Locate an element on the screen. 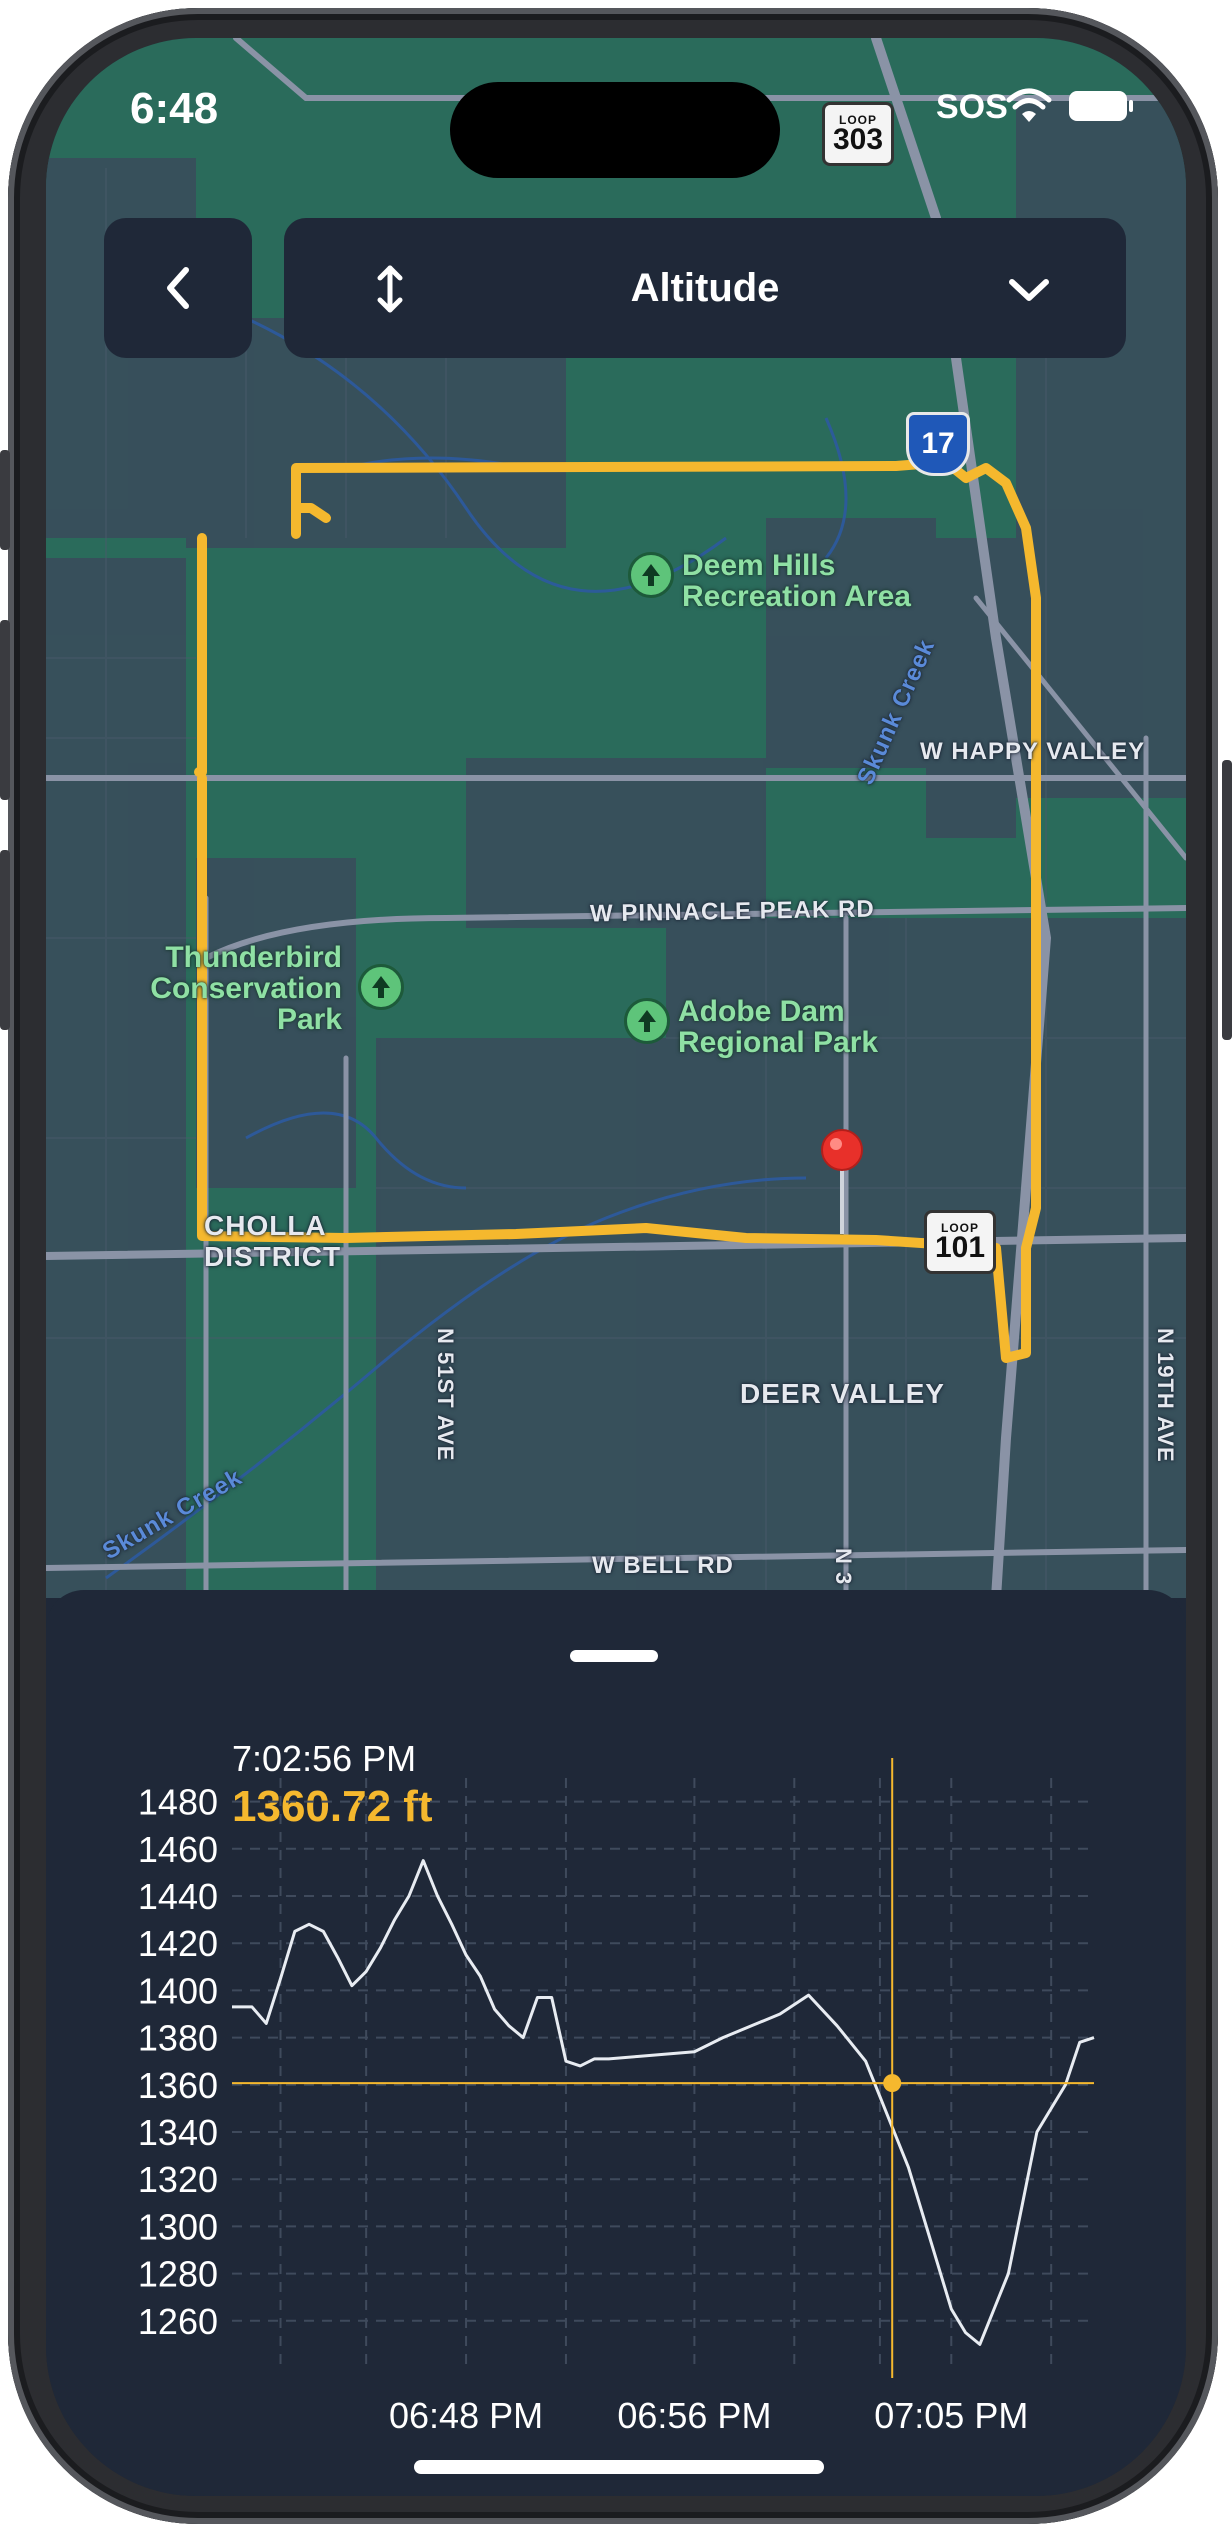 The image size is (1232, 2536). y-tick-label: 1400 is located at coordinates (178, 1990).